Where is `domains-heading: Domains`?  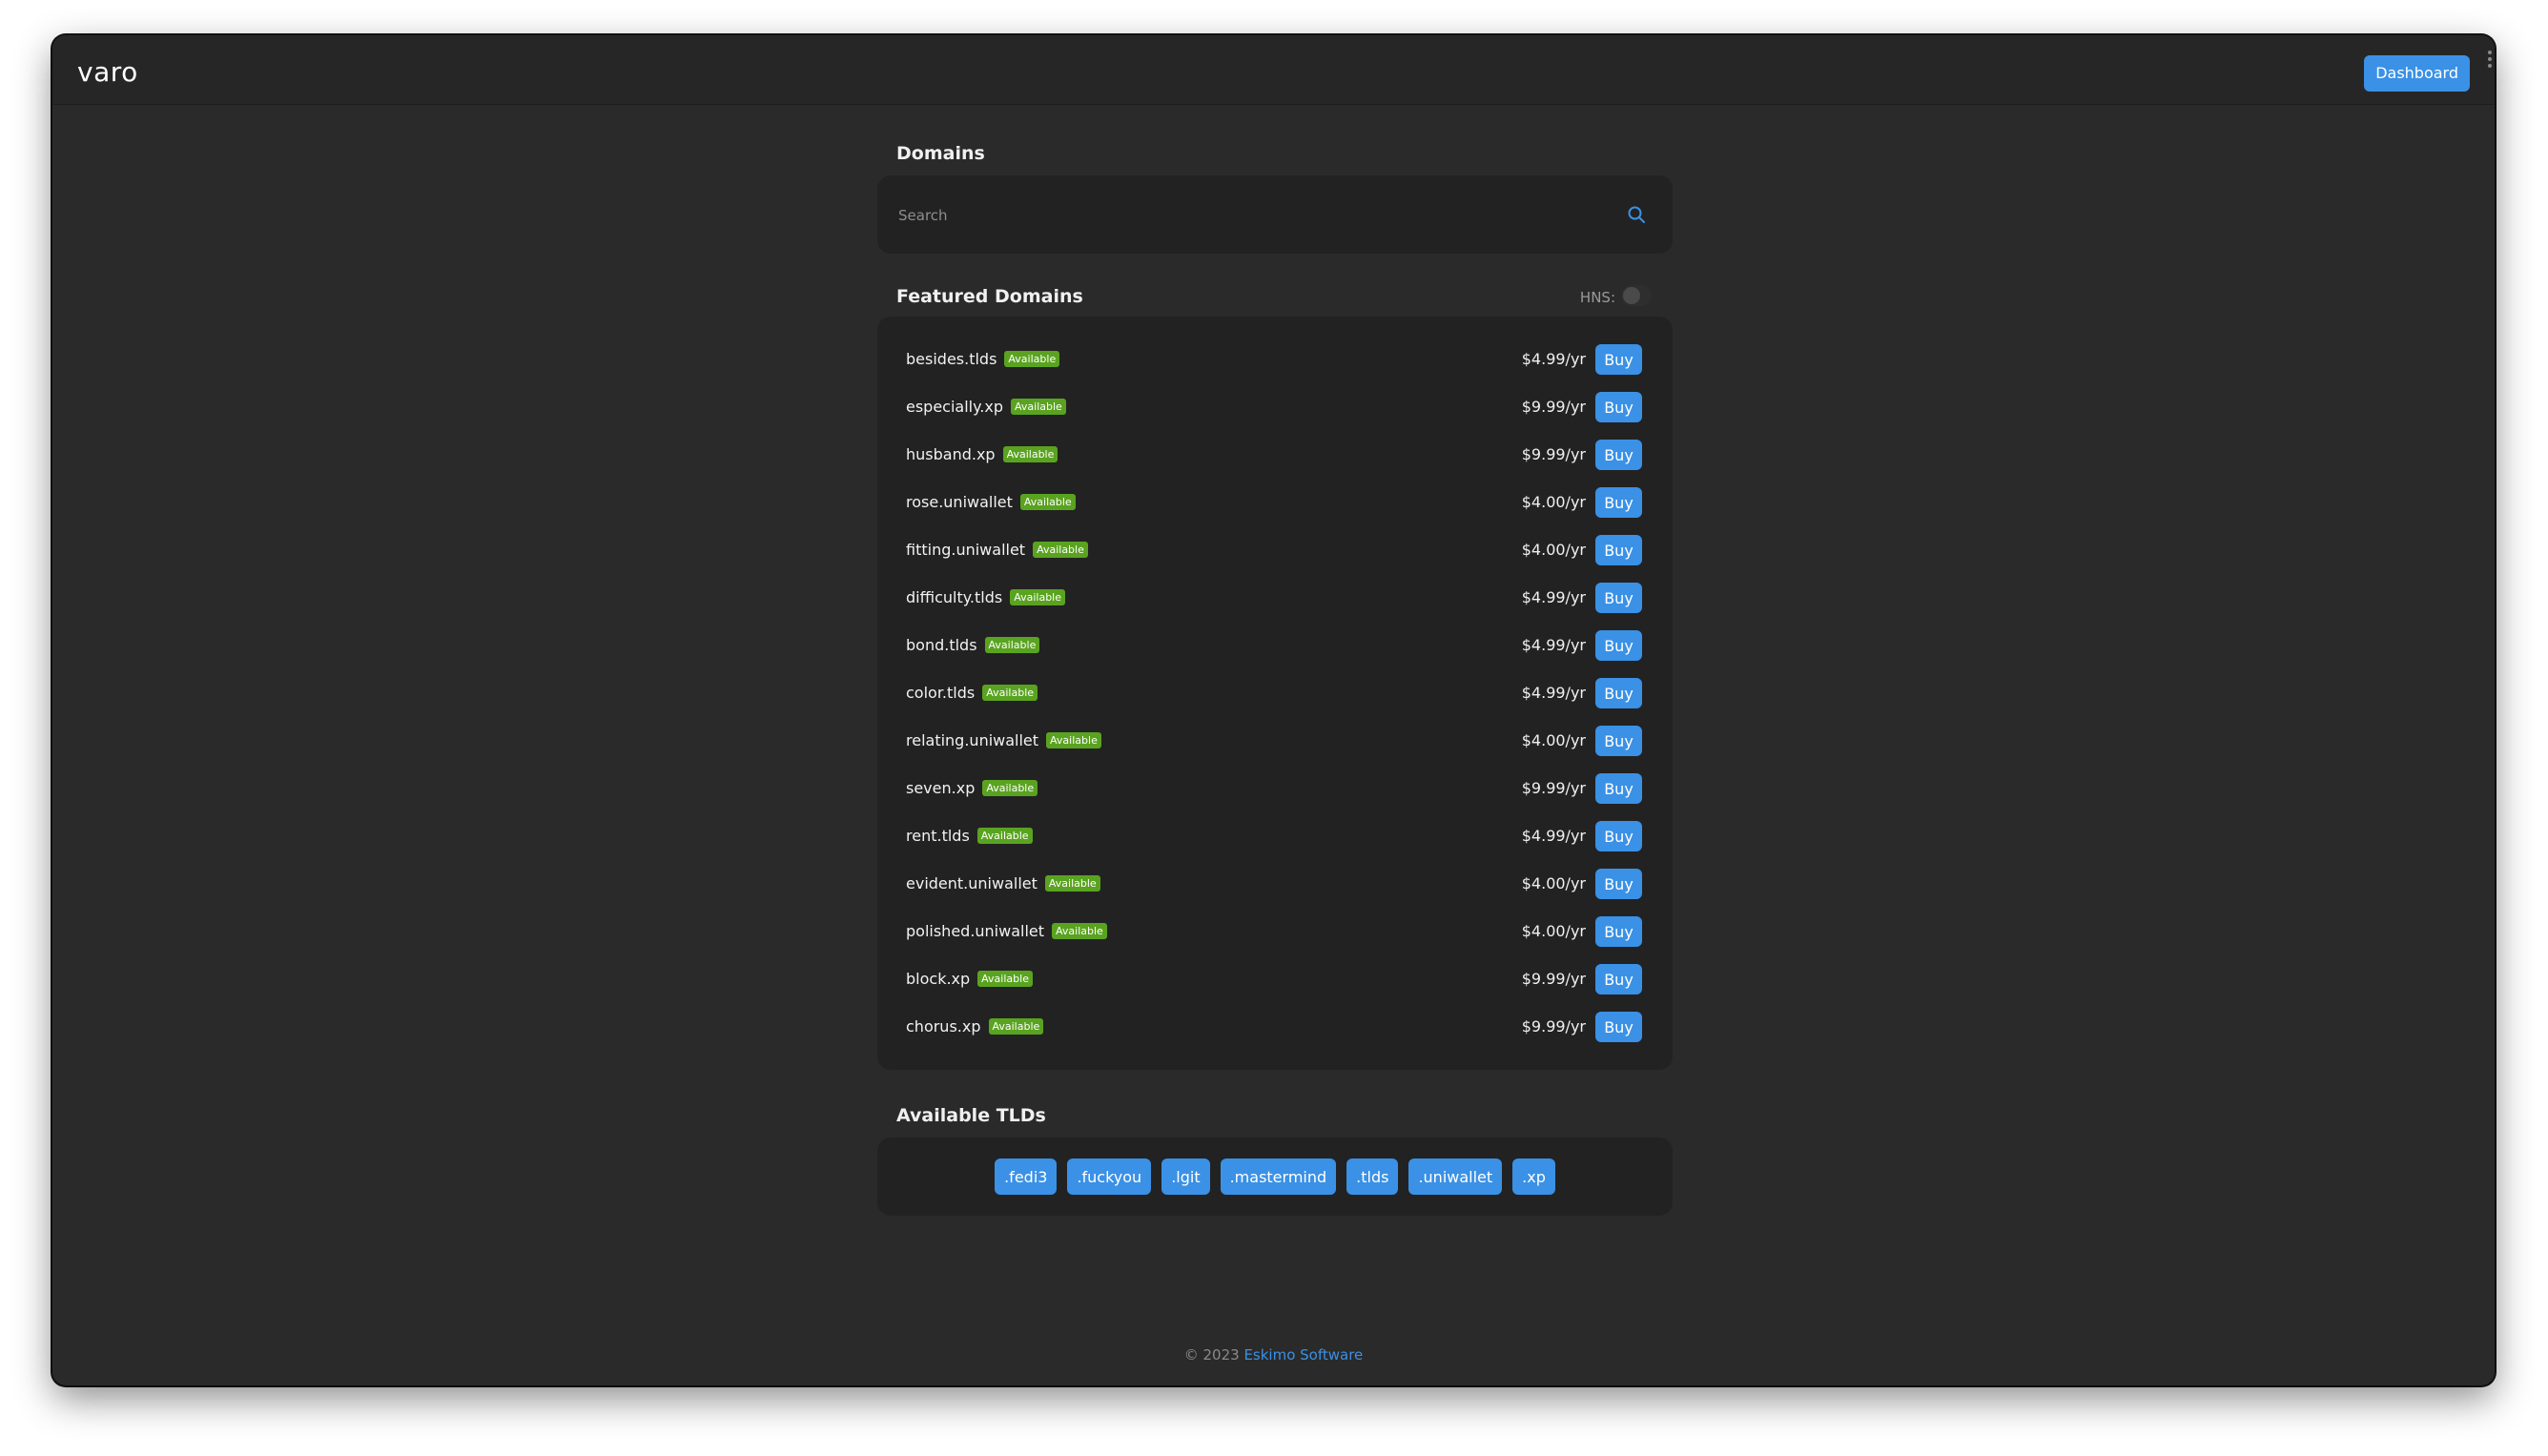 domains-heading: Domains is located at coordinates (941, 154).